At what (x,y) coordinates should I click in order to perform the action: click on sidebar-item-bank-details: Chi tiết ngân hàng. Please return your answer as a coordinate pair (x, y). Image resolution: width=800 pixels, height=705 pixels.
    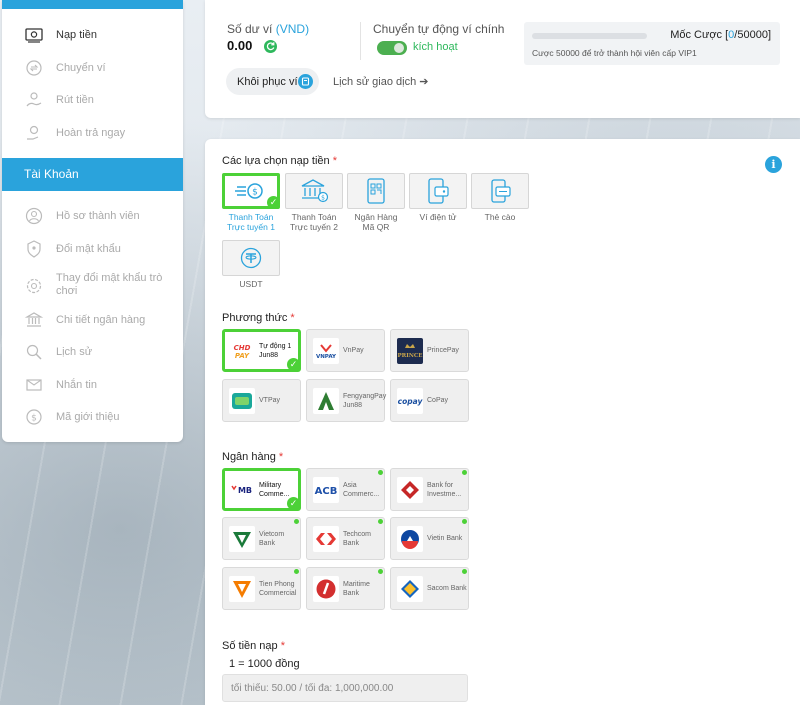
    Looking at the image, I should click on (92, 320).